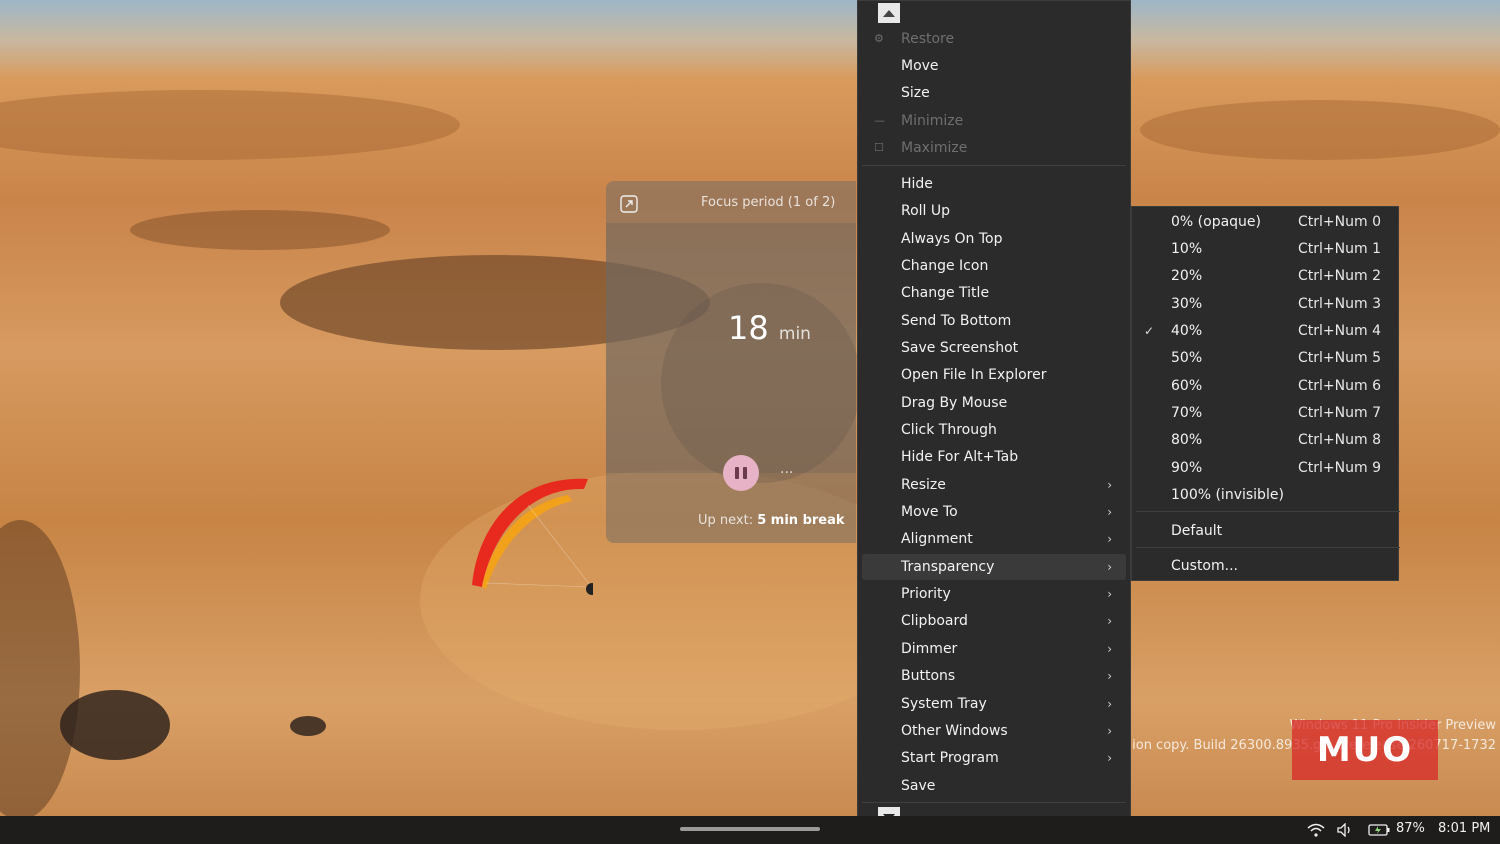 This screenshot has width=1500, height=844. I want to click on menu-item-maximize: ☐ Maximize, so click(994, 148).